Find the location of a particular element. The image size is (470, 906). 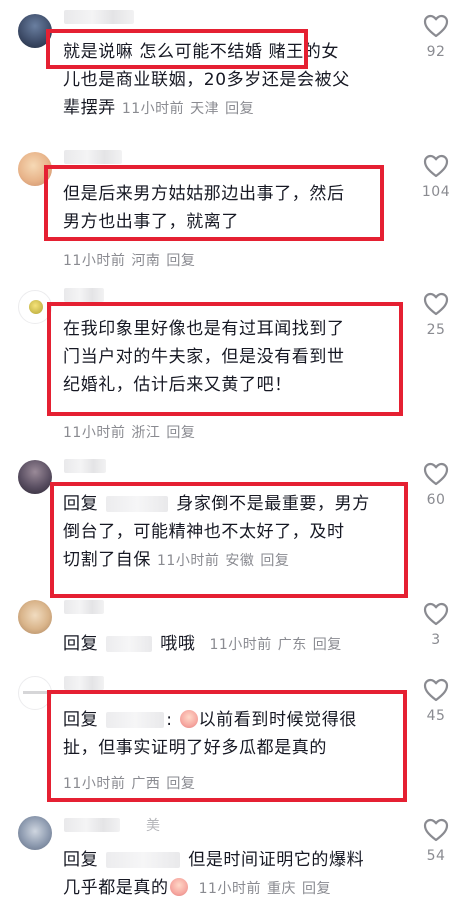

comment-body: 回复 但是时间证明它的爆料 几乎都是真的 11小时前 重庆 回复 is located at coordinates (228, 874).